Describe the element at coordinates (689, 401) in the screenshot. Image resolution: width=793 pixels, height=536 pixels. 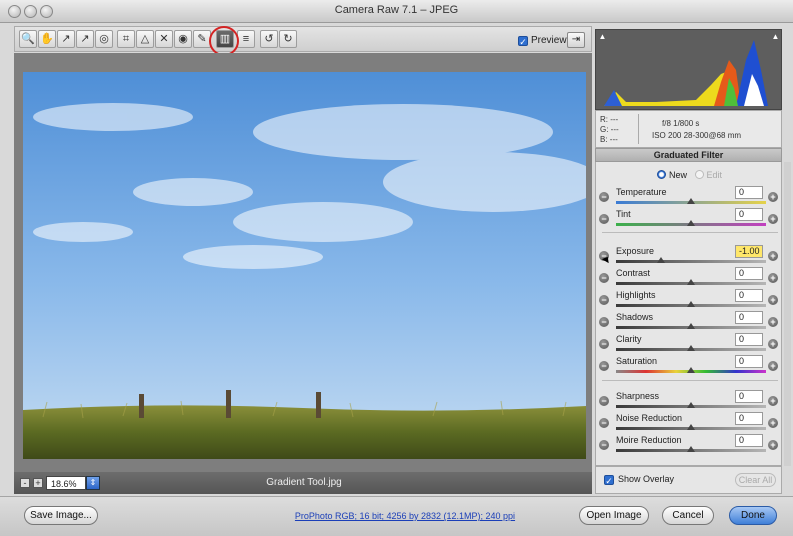
I see `slider-sharpness: − Sharpness 0 +` at that location.